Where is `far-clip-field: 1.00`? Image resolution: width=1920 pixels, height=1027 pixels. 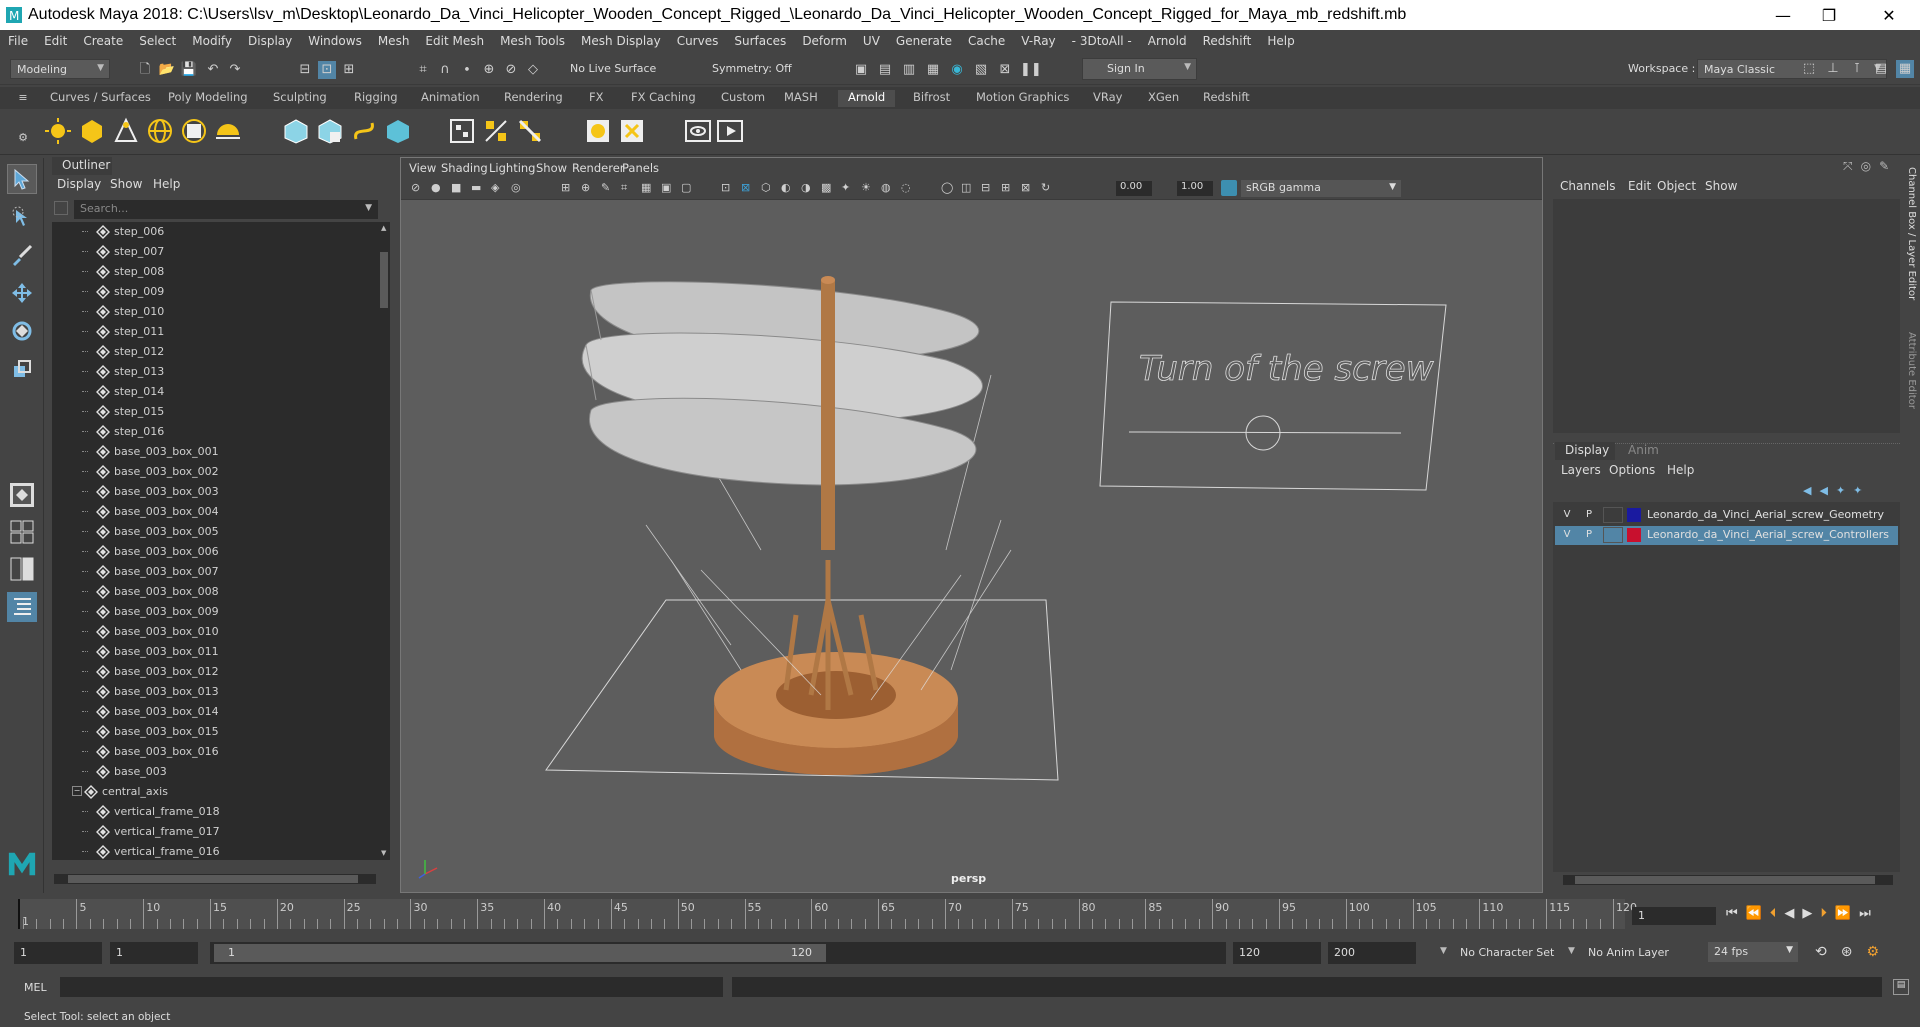
far-clip-field: 1.00 is located at coordinates (1195, 188).